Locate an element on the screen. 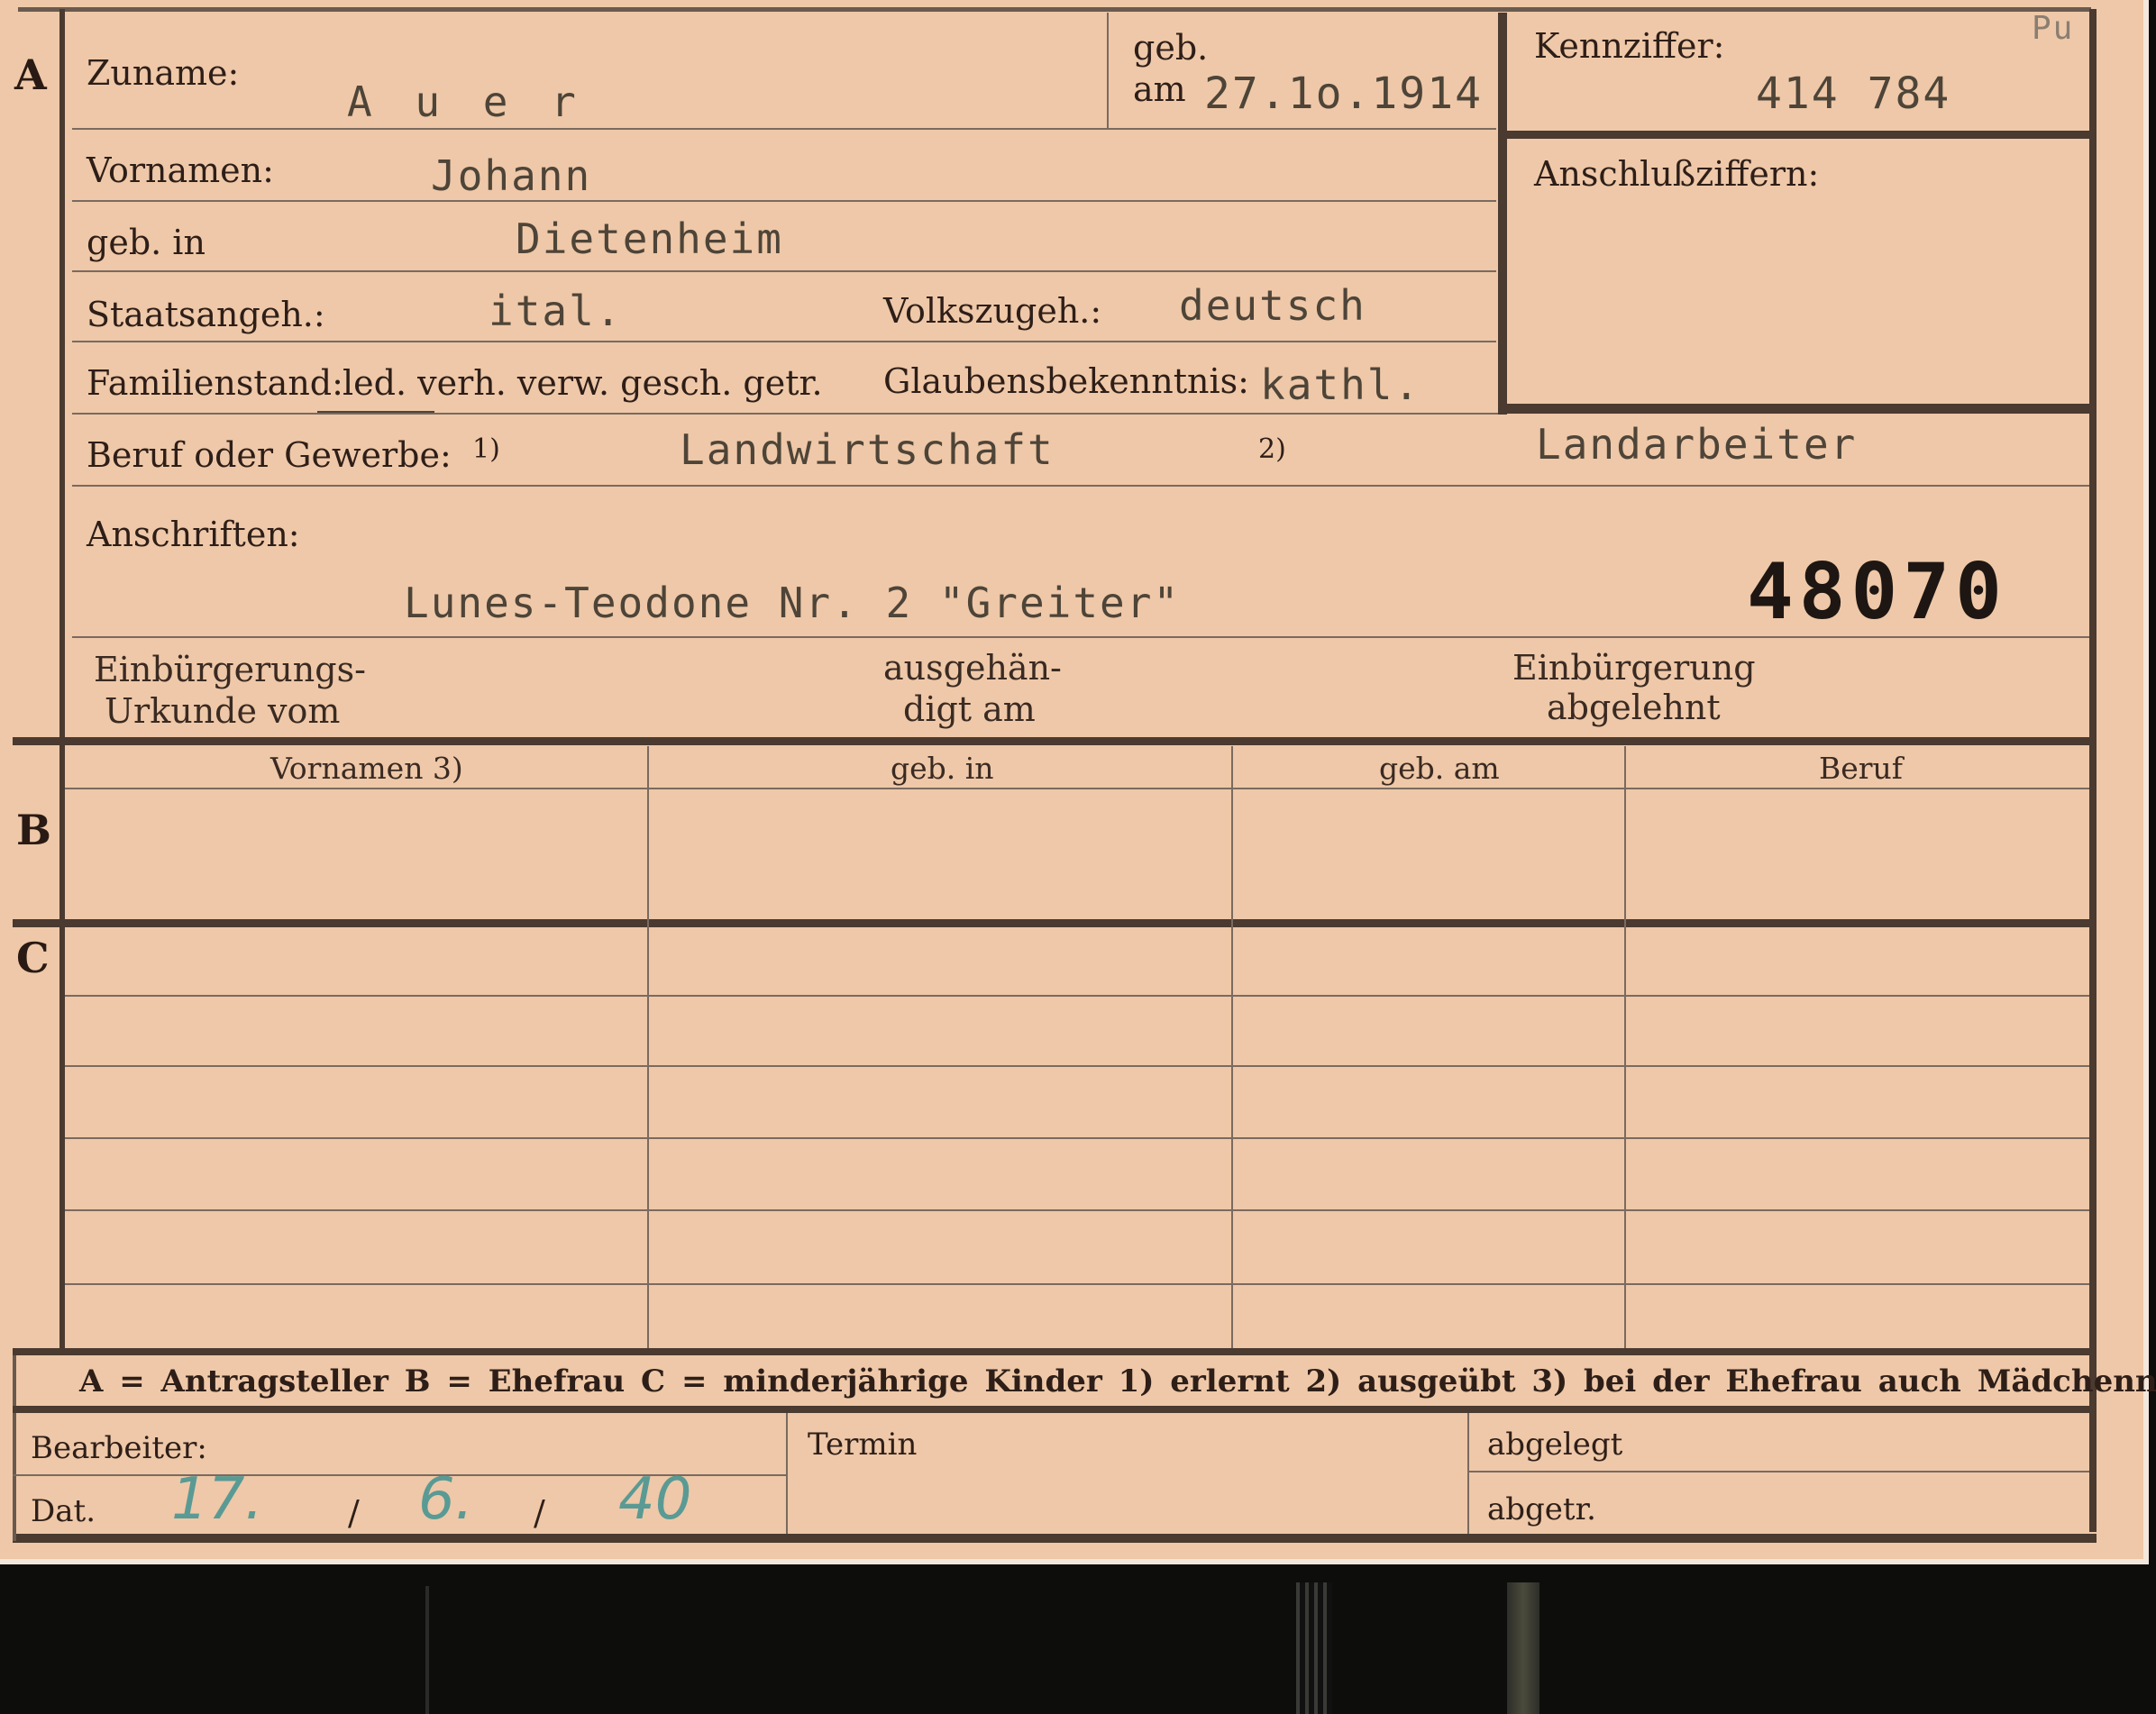  frame-left-lower is located at coordinates (62, 1046).